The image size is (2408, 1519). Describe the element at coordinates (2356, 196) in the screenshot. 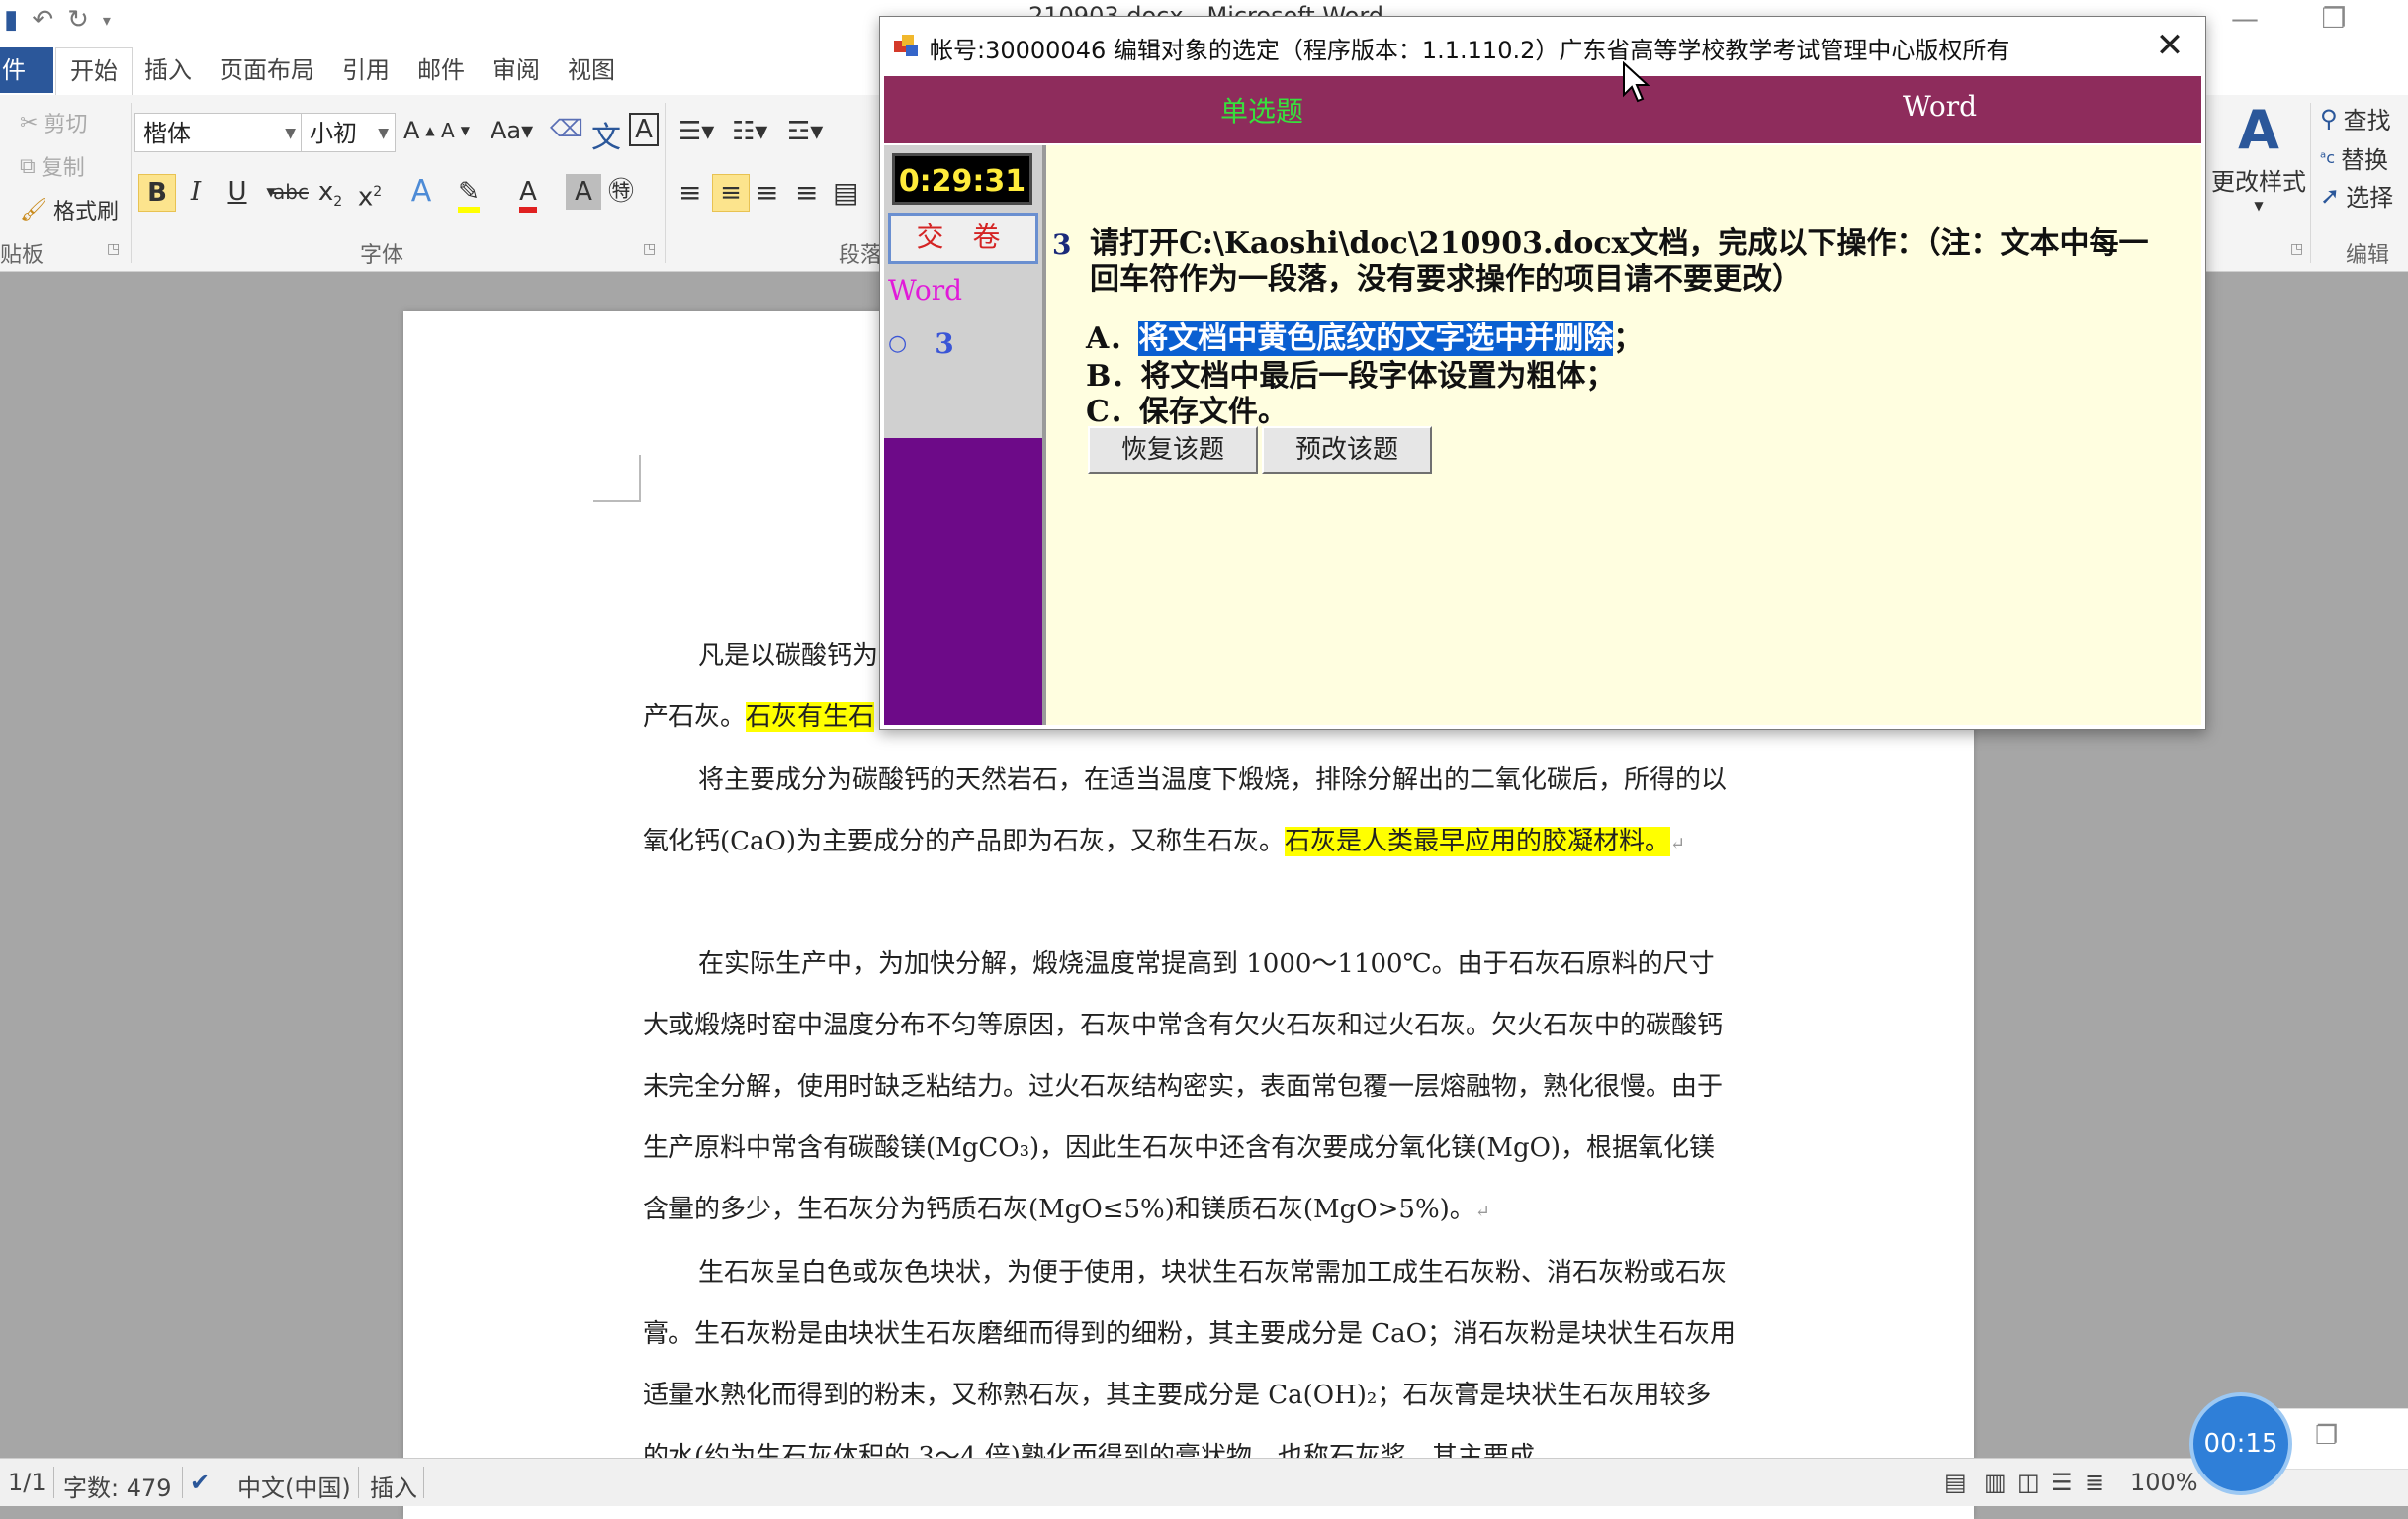

I see `select-button: ➚ 选择` at that location.